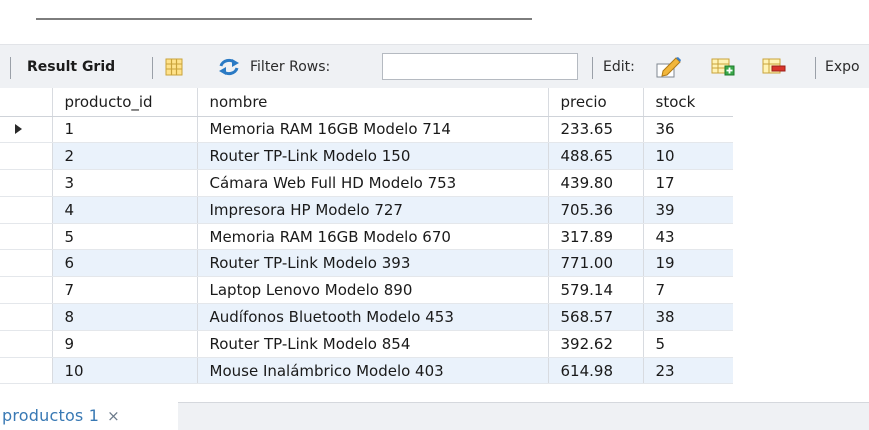 The image size is (869, 430). I want to click on cell-producto-id: 9, so click(125, 344).